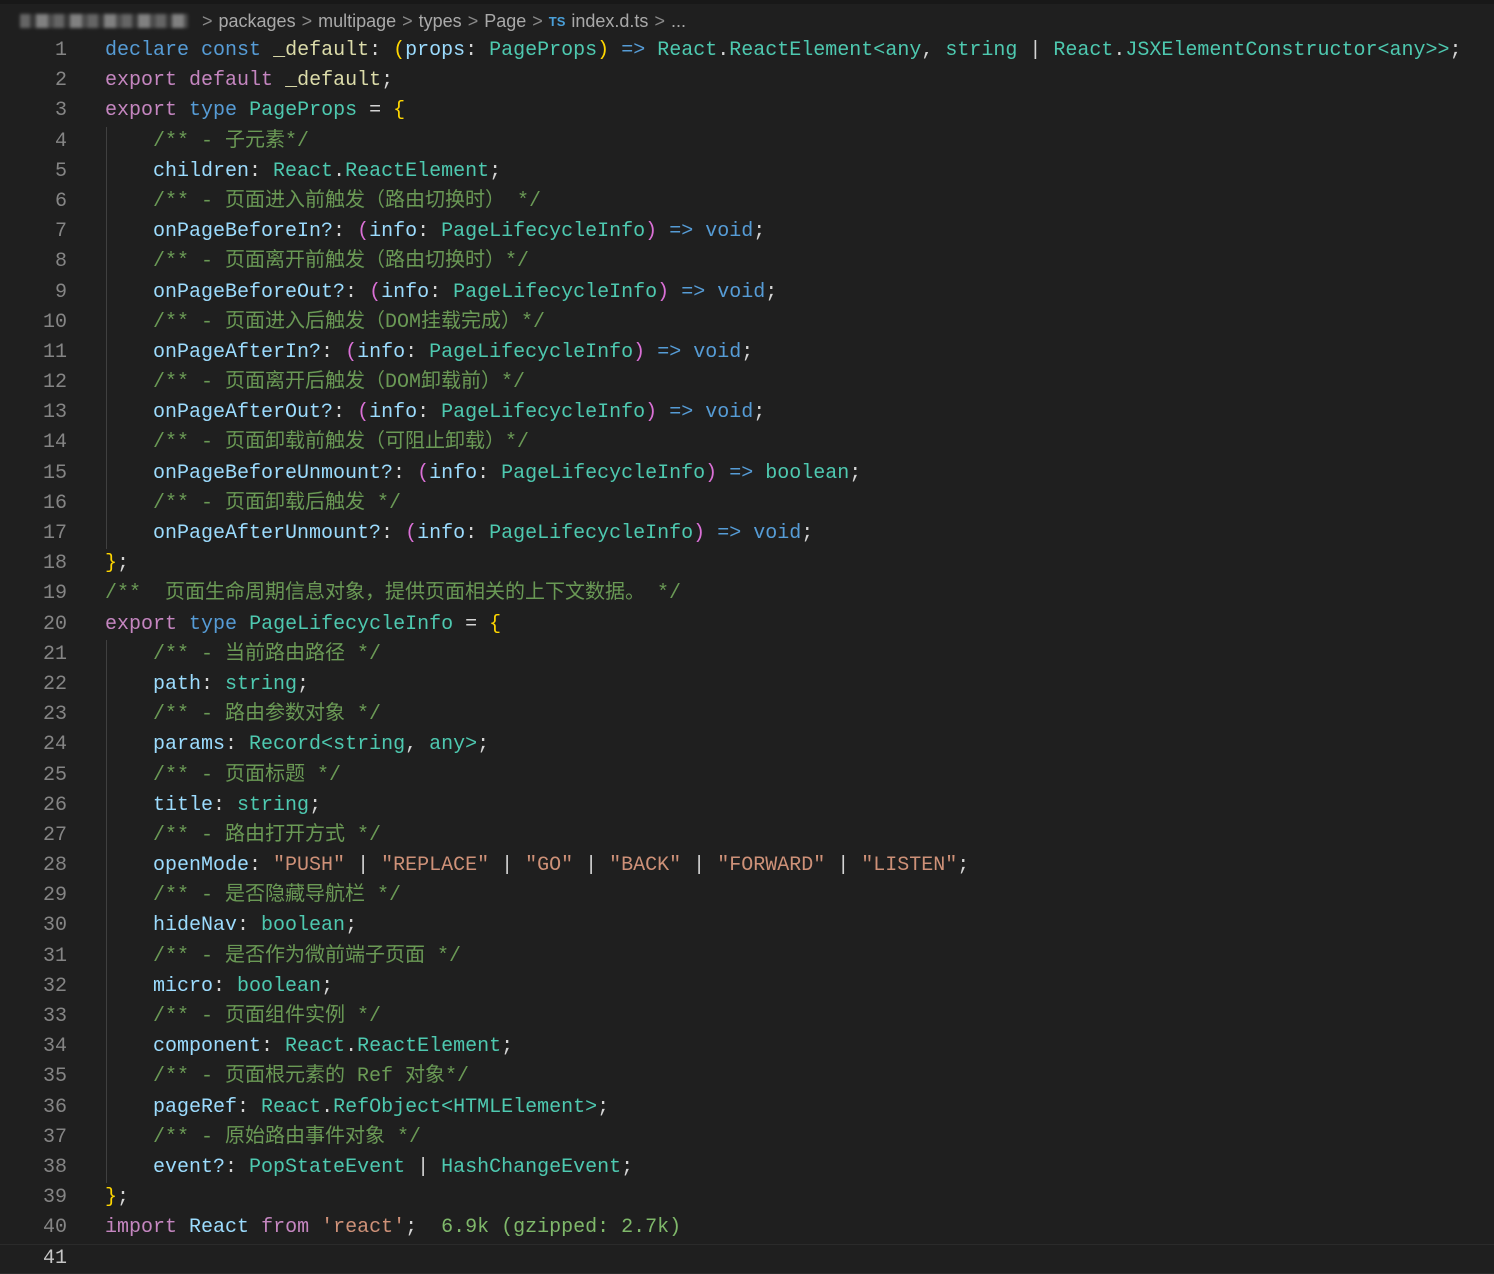 The height and width of the screenshot is (1274, 1494). Describe the element at coordinates (325, 322) in the screenshot. I see `code-token: /** - 页面进入后触发（DOM挂载完成）*/` at that location.